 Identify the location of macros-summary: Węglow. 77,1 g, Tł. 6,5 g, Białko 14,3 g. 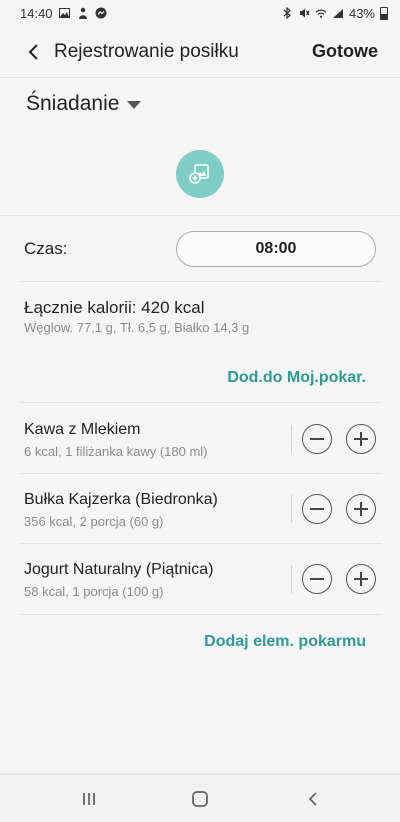
(137, 327).